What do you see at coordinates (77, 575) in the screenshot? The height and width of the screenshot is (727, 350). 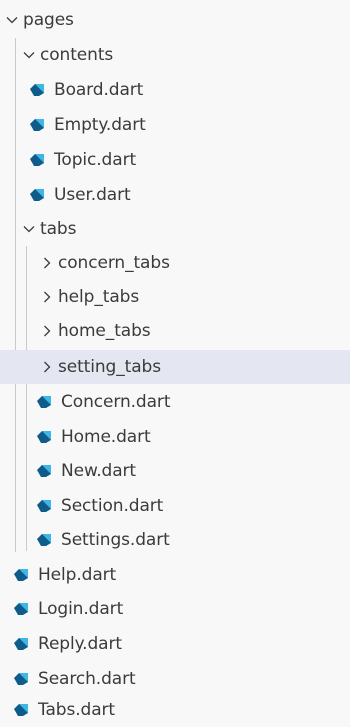 I see `file-label: Help.dart` at bounding box center [77, 575].